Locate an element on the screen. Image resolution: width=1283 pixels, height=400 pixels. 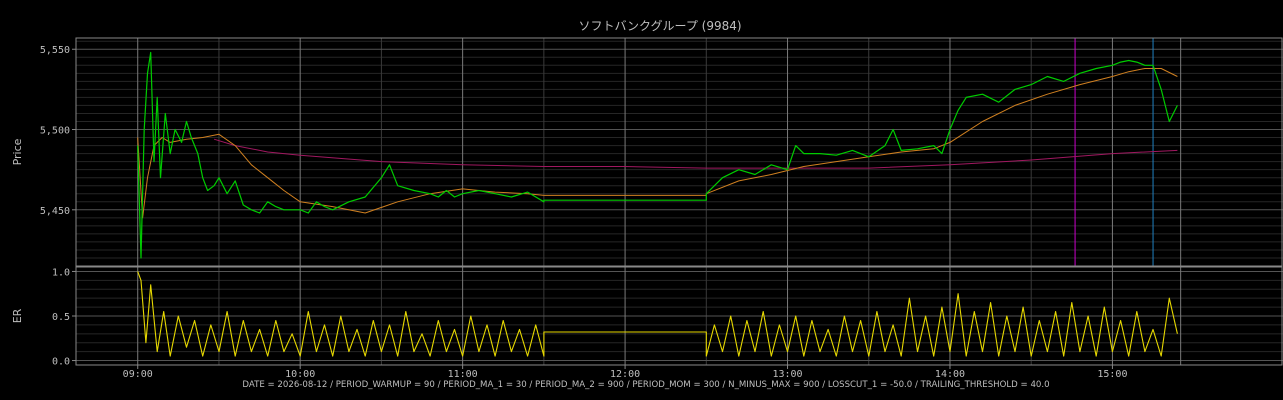
er-axis-label: ER is located at coordinates (17, 315).